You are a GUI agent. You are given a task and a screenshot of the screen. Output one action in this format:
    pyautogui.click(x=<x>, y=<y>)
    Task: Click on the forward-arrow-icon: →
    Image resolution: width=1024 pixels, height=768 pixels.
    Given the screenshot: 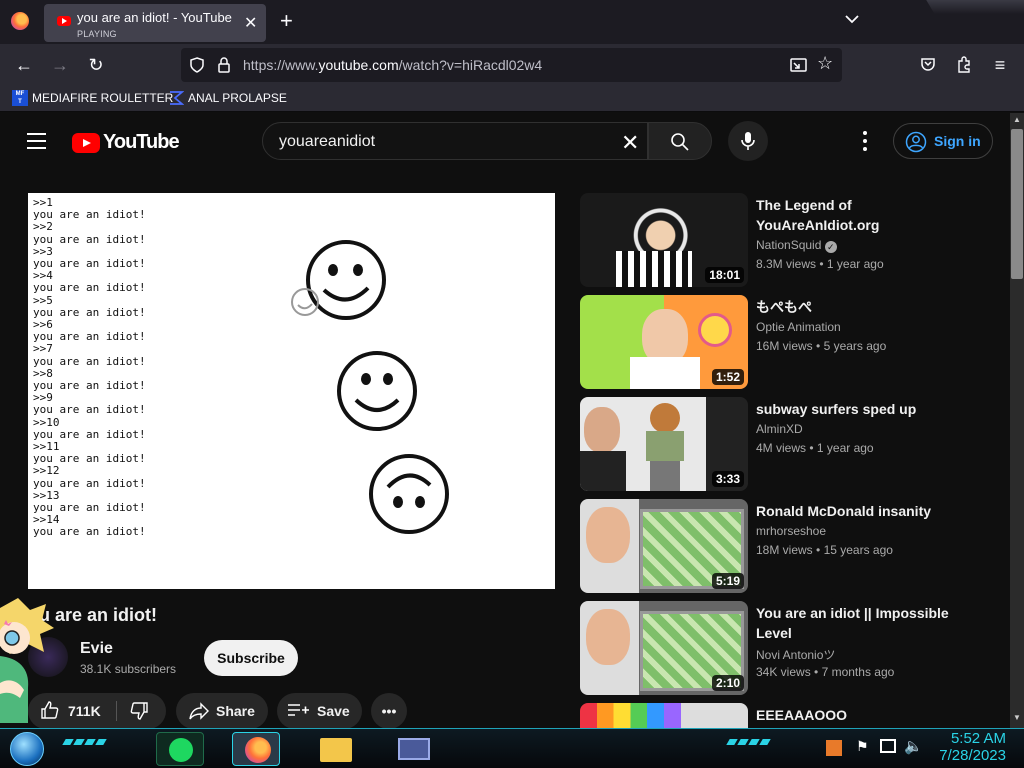 What is the action you would take?
    pyautogui.click(x=60, y=65)
    